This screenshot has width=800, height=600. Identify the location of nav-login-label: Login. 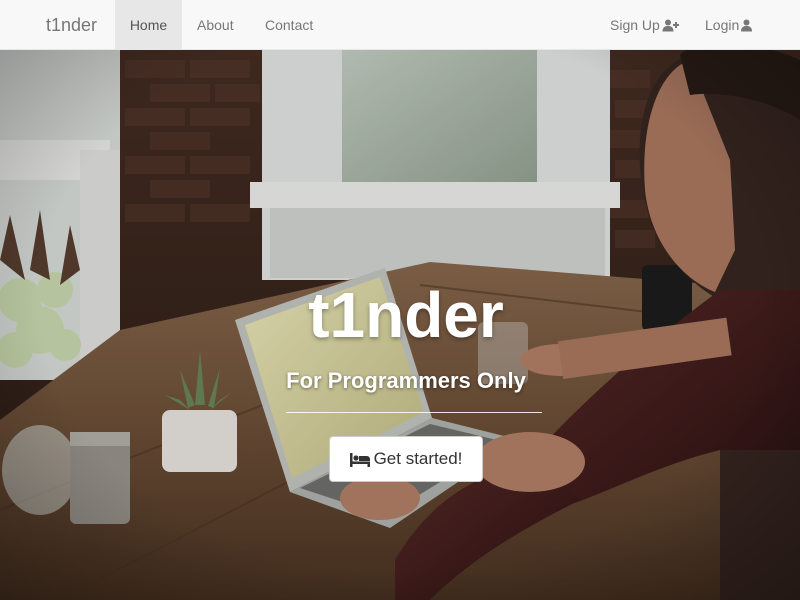
(722, 25).